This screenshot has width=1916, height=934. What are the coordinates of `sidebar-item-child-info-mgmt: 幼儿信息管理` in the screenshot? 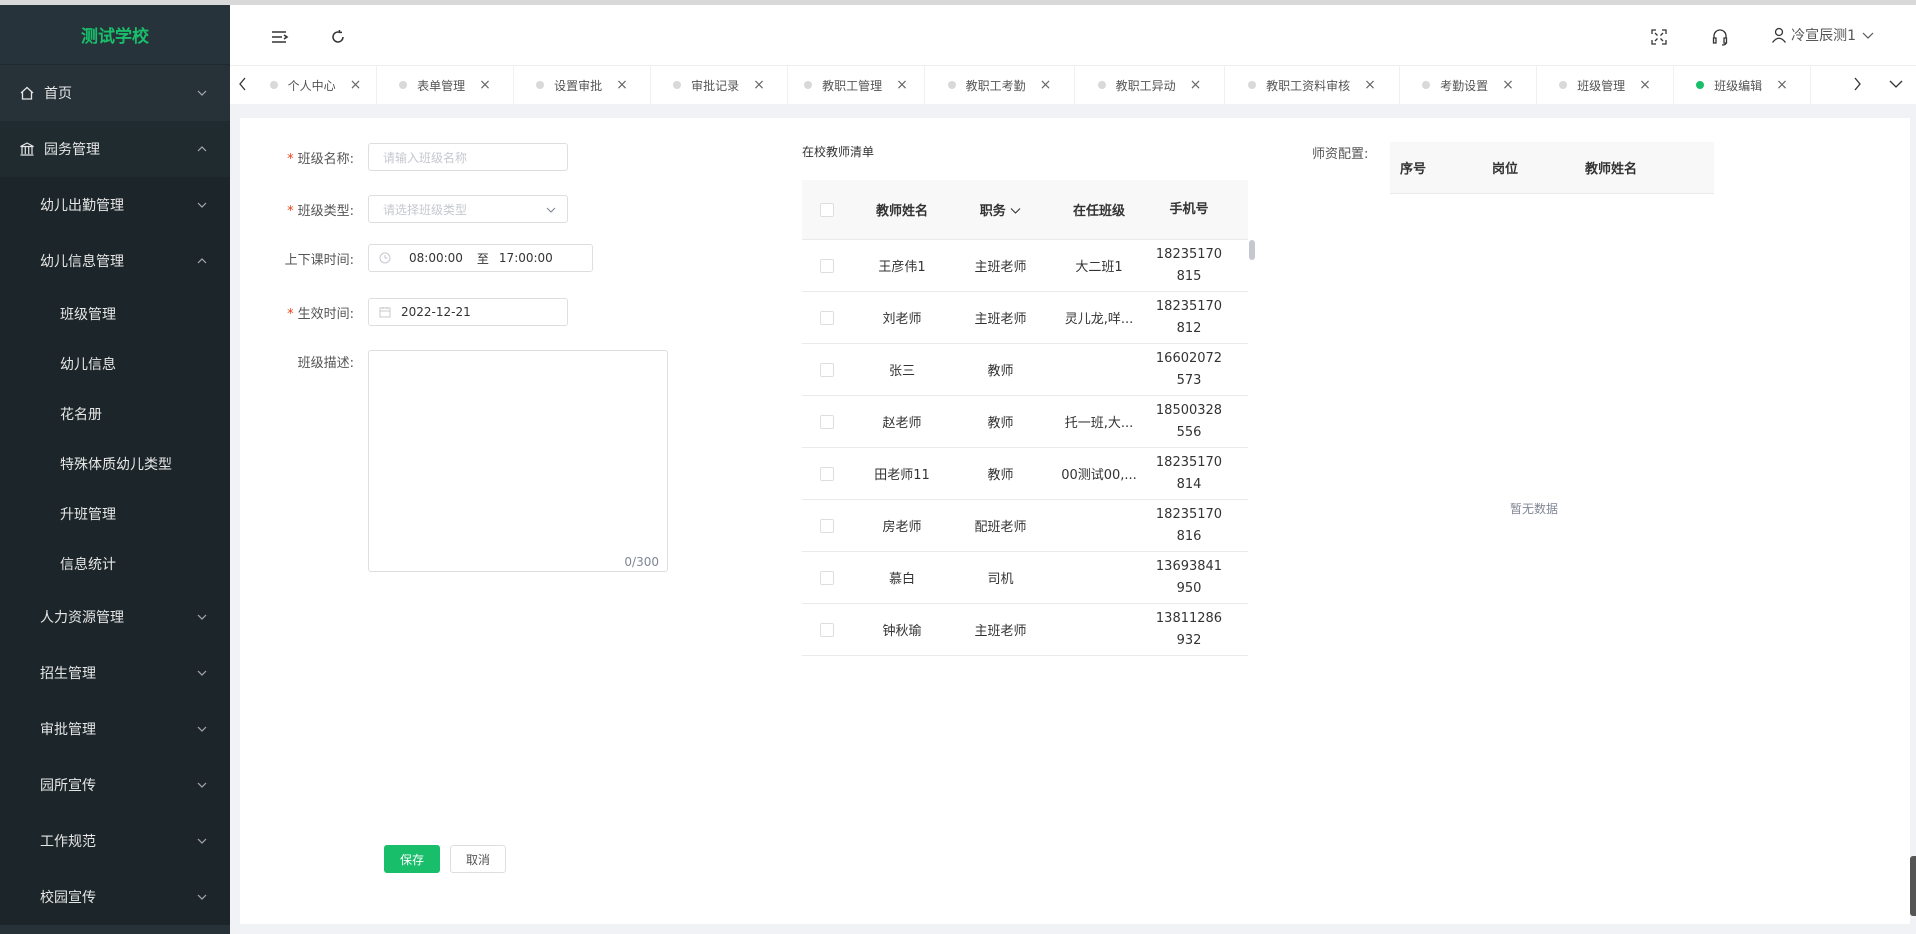 It's located at (115, 261).